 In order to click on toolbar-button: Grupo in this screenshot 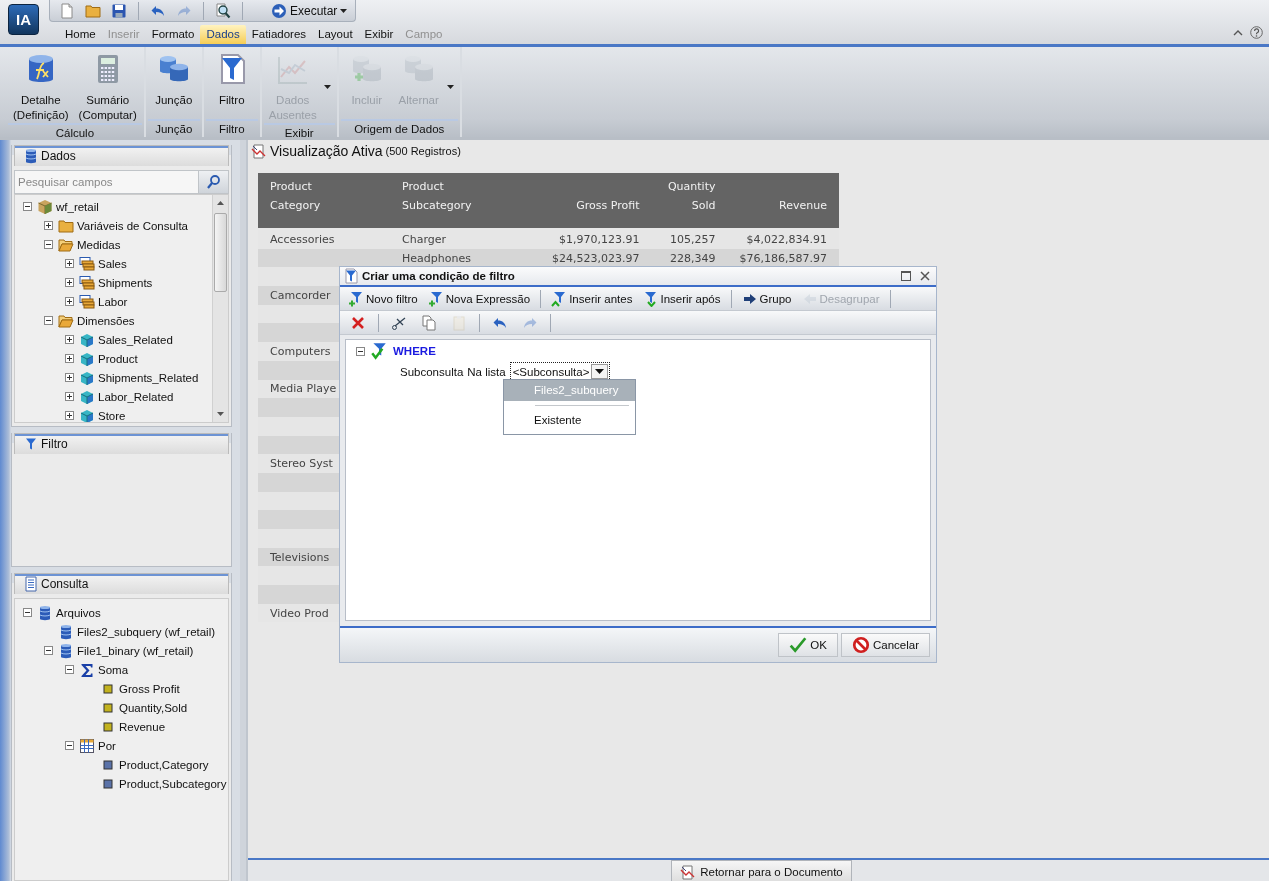, I will do `click(766, 298)`.